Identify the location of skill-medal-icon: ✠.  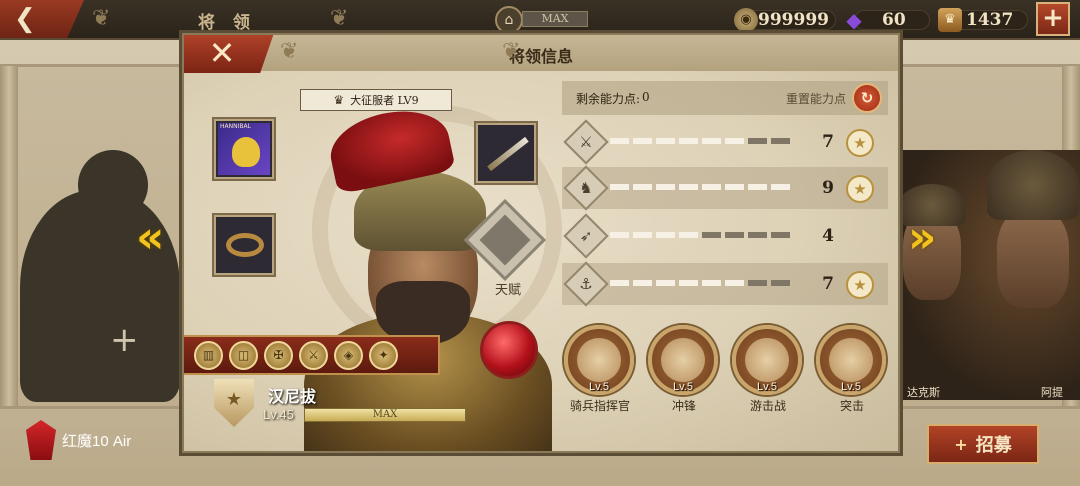
(278, 355).